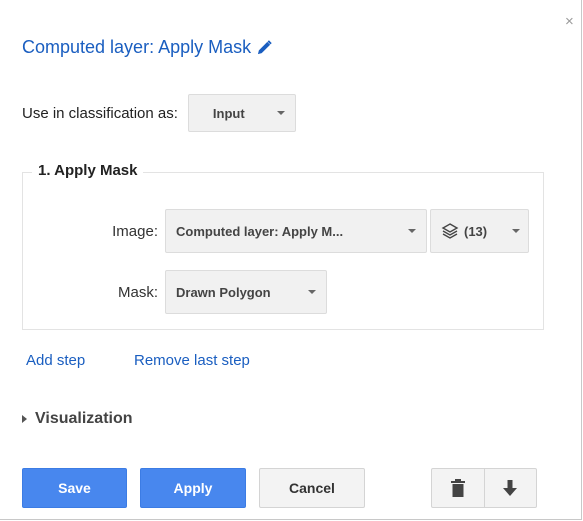 This screenshot has height=521, width=583. I want to click on dialog-title: Computed layer: Apply Mask, so click(147, 47).